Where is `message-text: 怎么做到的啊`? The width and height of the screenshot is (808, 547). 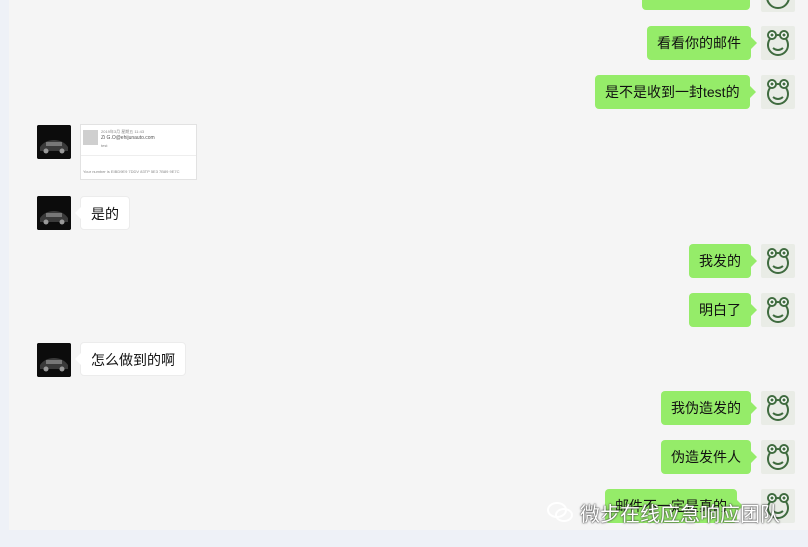
message-text: 怎么做到的啊 is located at coordinates (133, 360).